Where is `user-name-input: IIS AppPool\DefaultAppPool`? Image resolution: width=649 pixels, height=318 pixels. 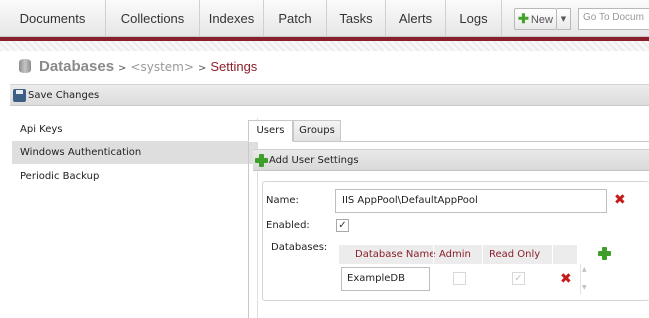 user-name-input: IIS AppPool\DefaultAppPool is located at coordinates (471, 201).